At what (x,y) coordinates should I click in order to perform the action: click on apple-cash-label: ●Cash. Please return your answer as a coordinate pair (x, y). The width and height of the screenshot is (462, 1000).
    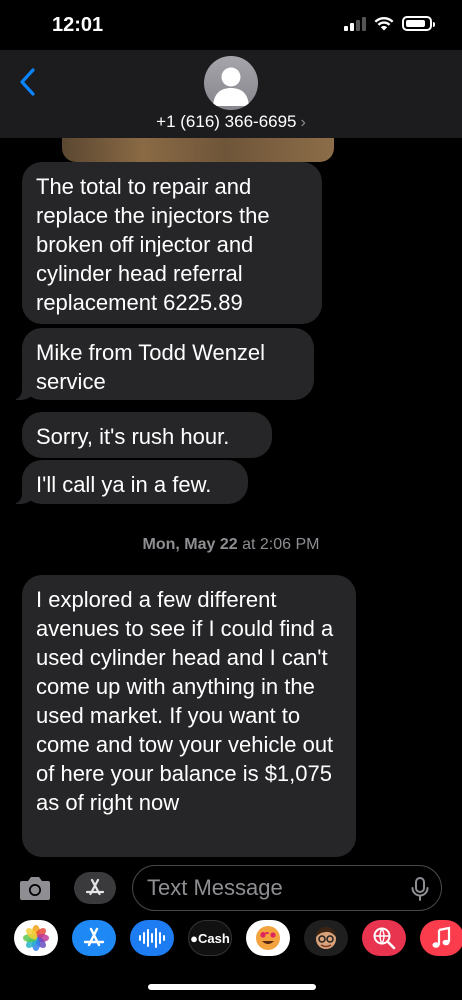
    Looking at the image, I should click on (210, 938).